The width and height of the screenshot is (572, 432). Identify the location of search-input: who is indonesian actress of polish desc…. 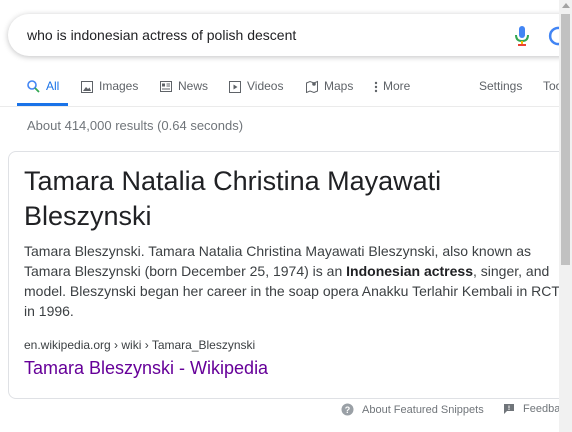
(161, 35).